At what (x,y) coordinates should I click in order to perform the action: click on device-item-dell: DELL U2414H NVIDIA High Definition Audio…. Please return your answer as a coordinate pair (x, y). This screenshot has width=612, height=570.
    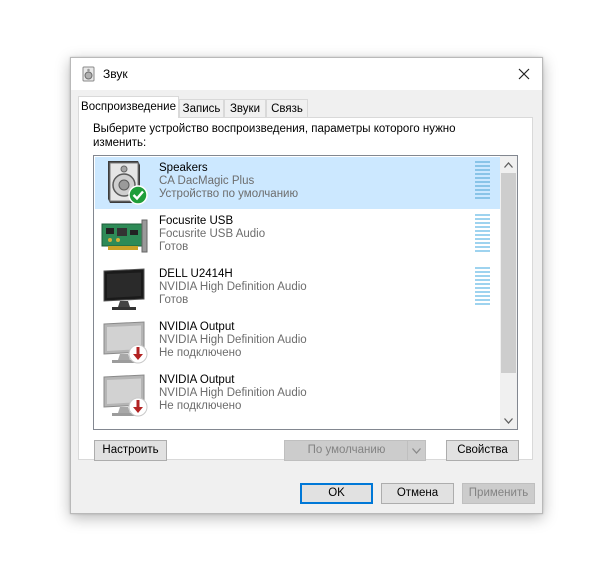
    Looking at the image, I should click on (298, 289).